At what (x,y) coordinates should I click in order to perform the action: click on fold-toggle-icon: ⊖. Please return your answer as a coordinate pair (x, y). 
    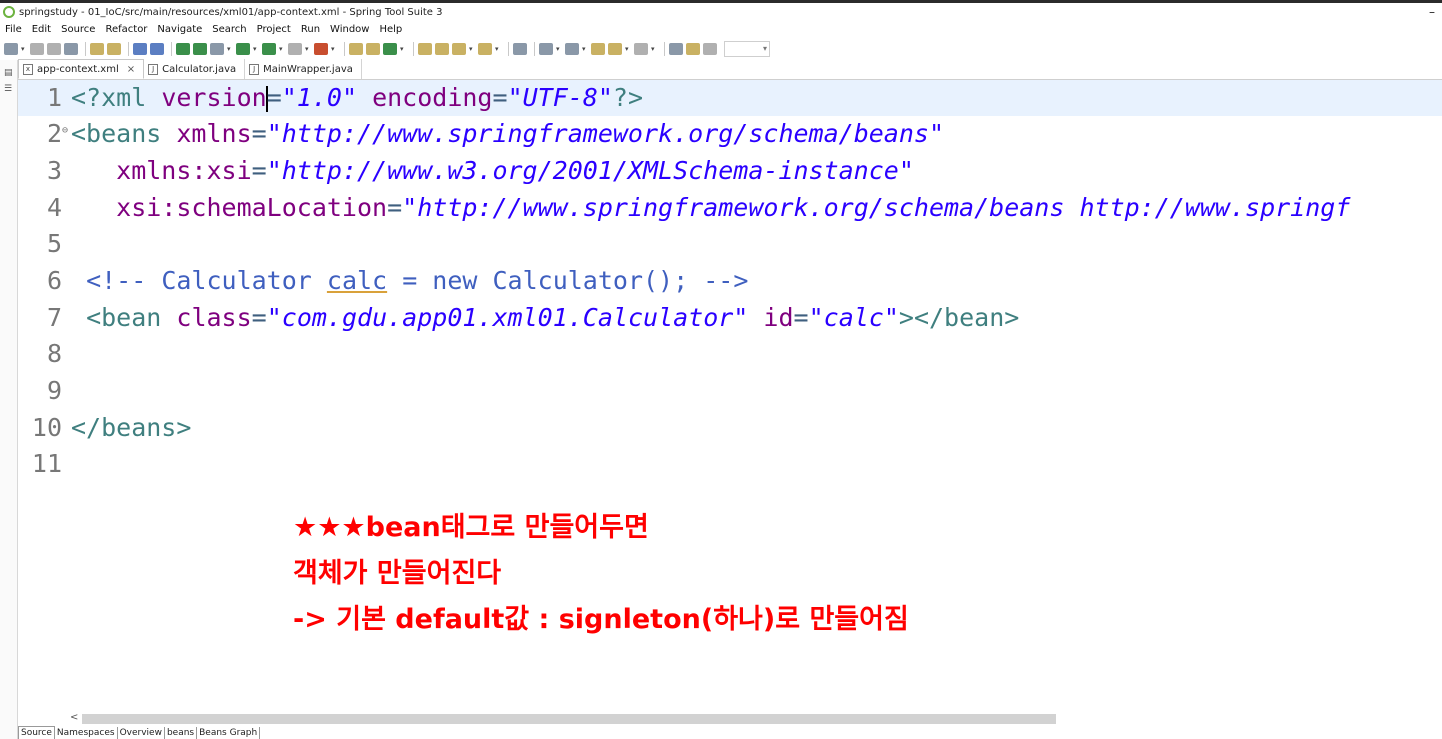
    Looking at the image, I should click on (66, 131).